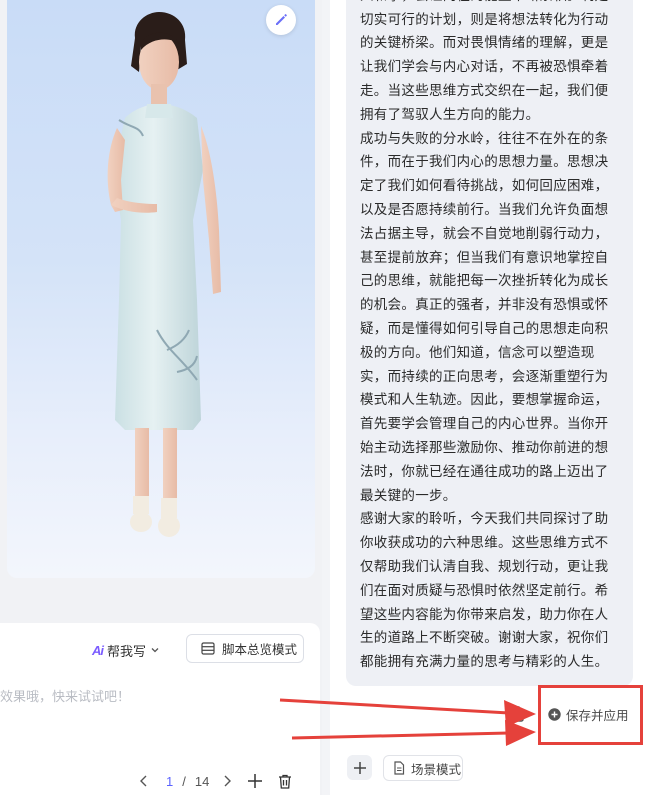 This screenshot has width=658, height=795. Describe the element at coordinates (517, 714) in the screenshot. I see `copy-icon` at that location.